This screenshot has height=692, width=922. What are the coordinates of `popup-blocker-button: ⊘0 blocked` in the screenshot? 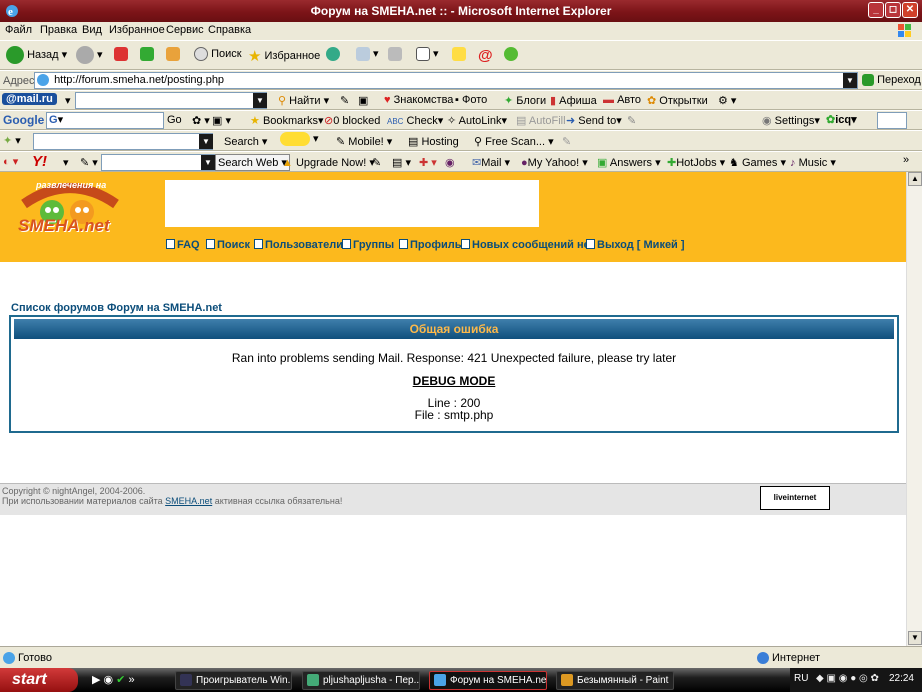 It's located at (352, 120).